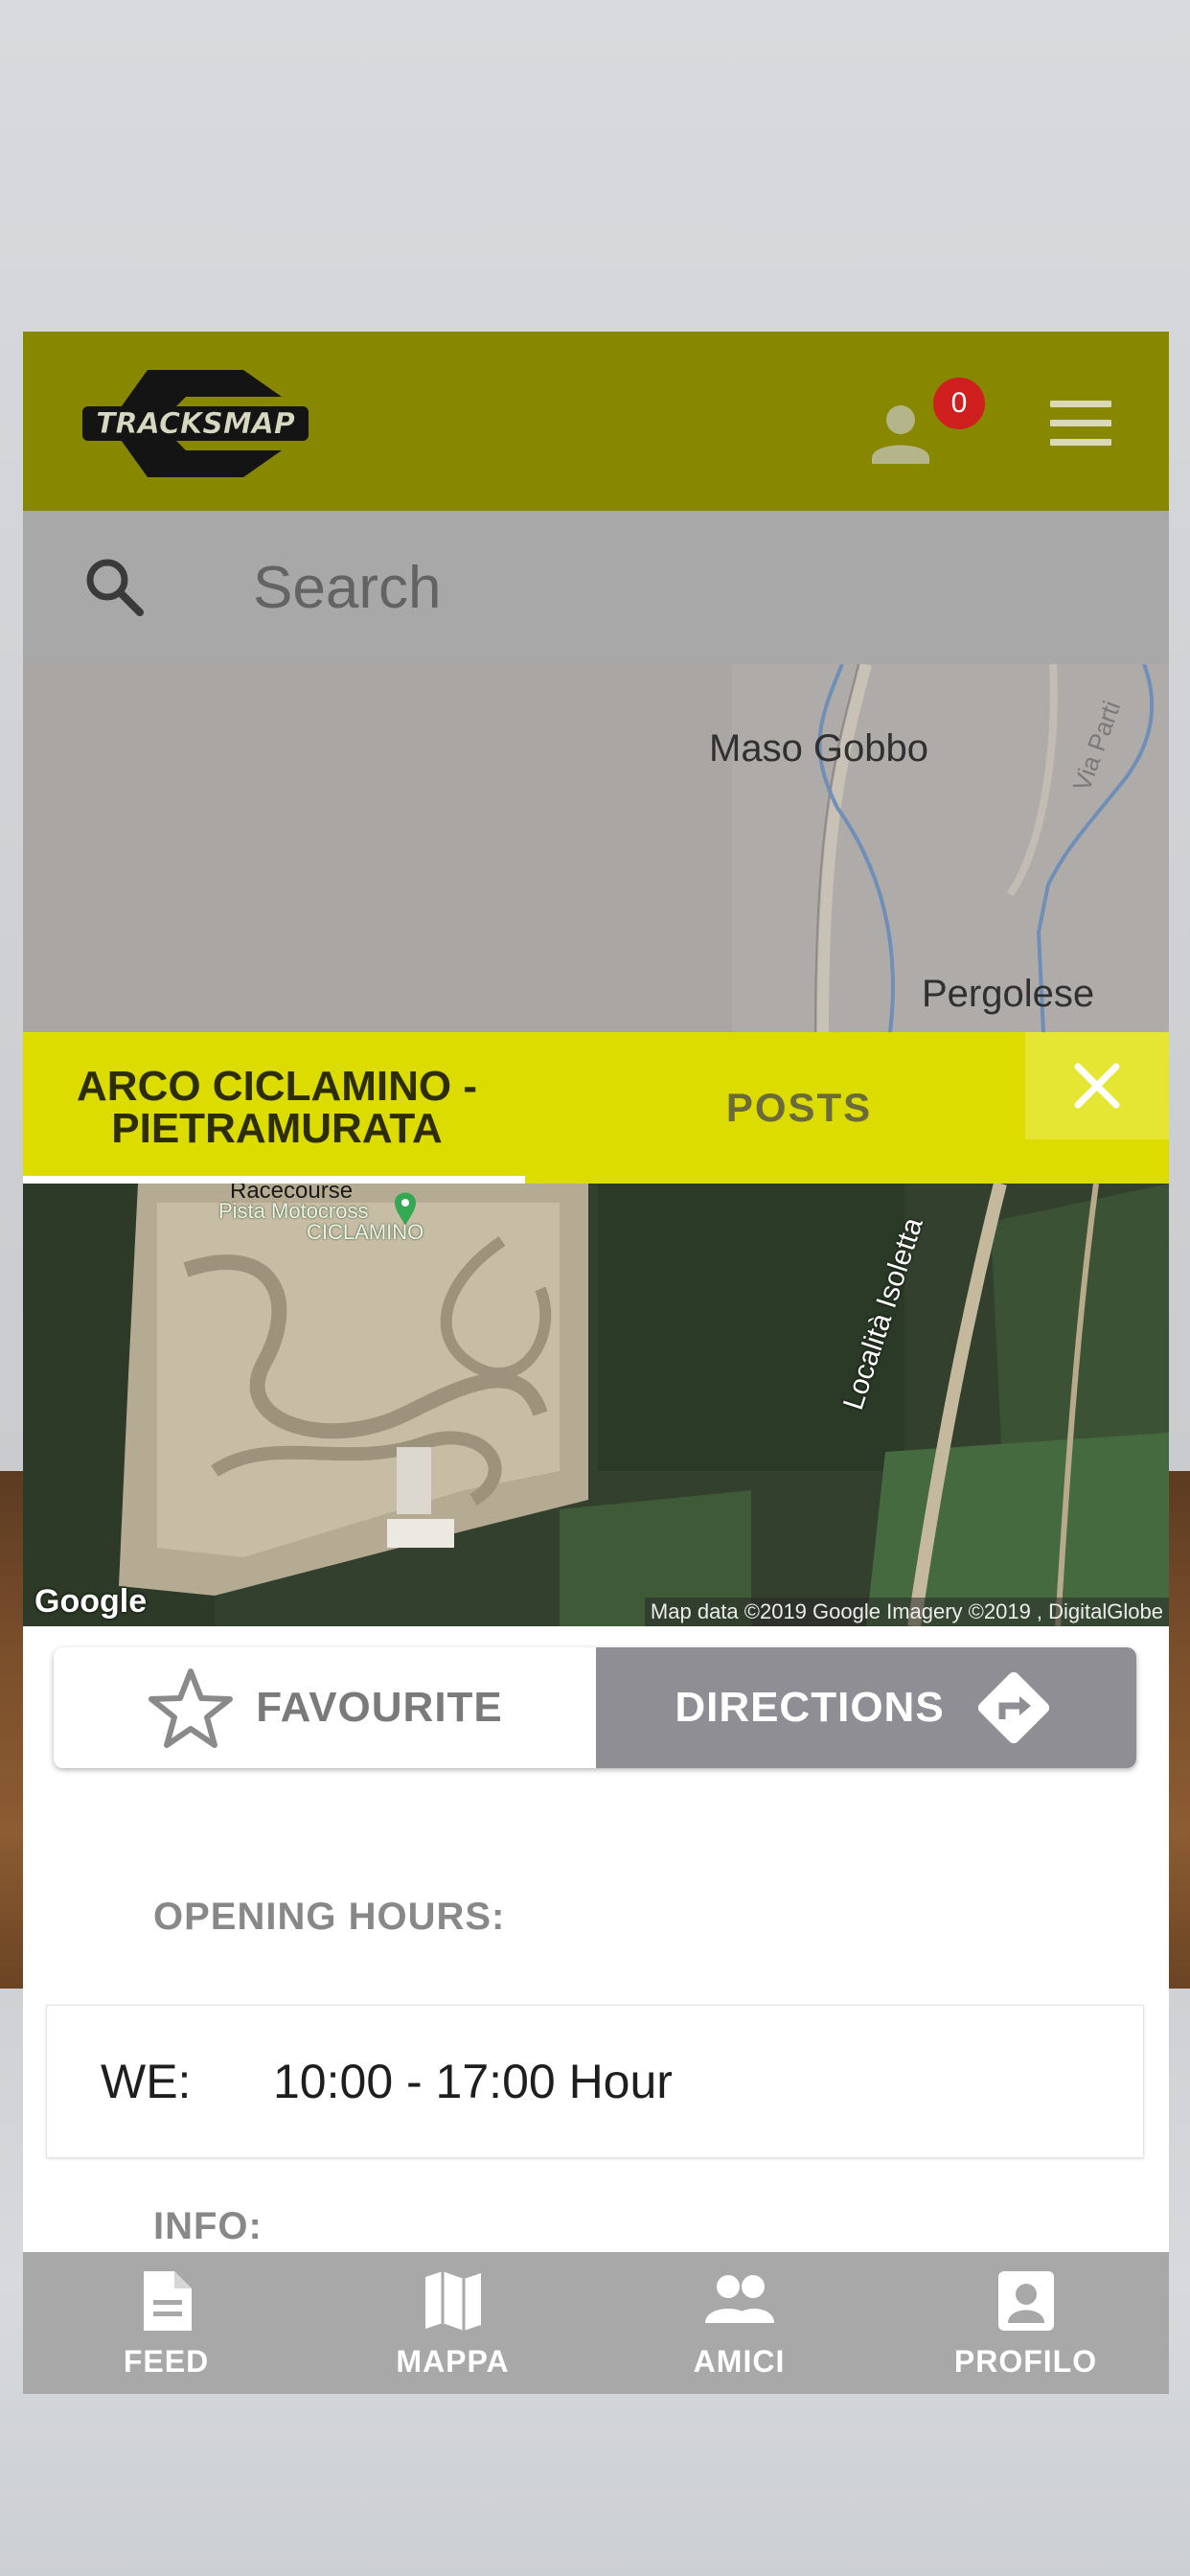  I want to click on nav-profilo: PROFILO, so click(1026, 2323).